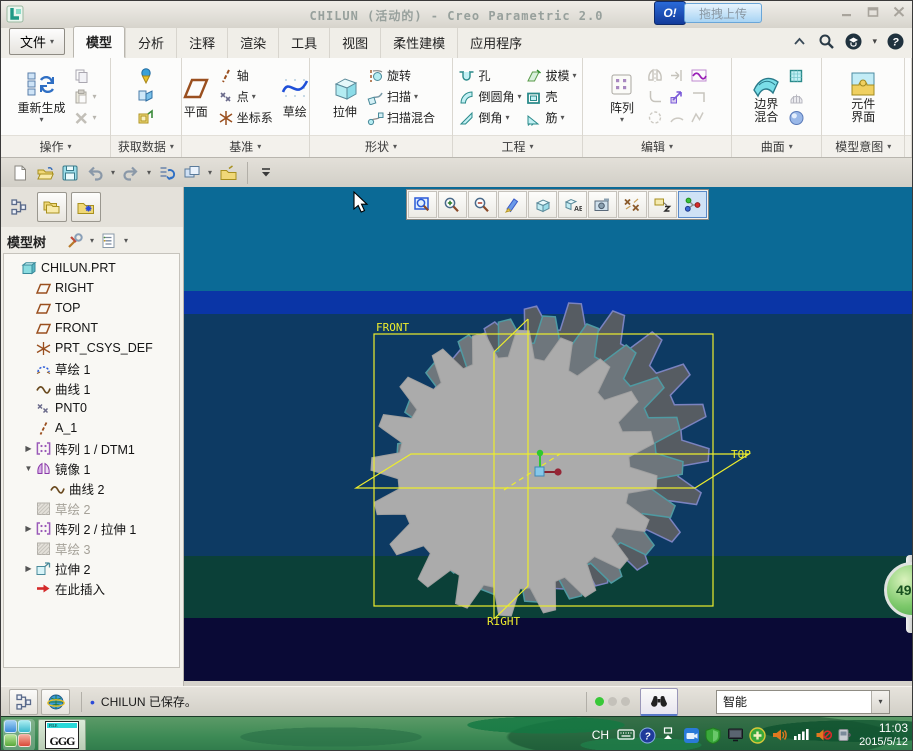  What do you see at coordinates (146, 75) in the screenshot?
I see `udf-button` at bounding box center [146, 75].